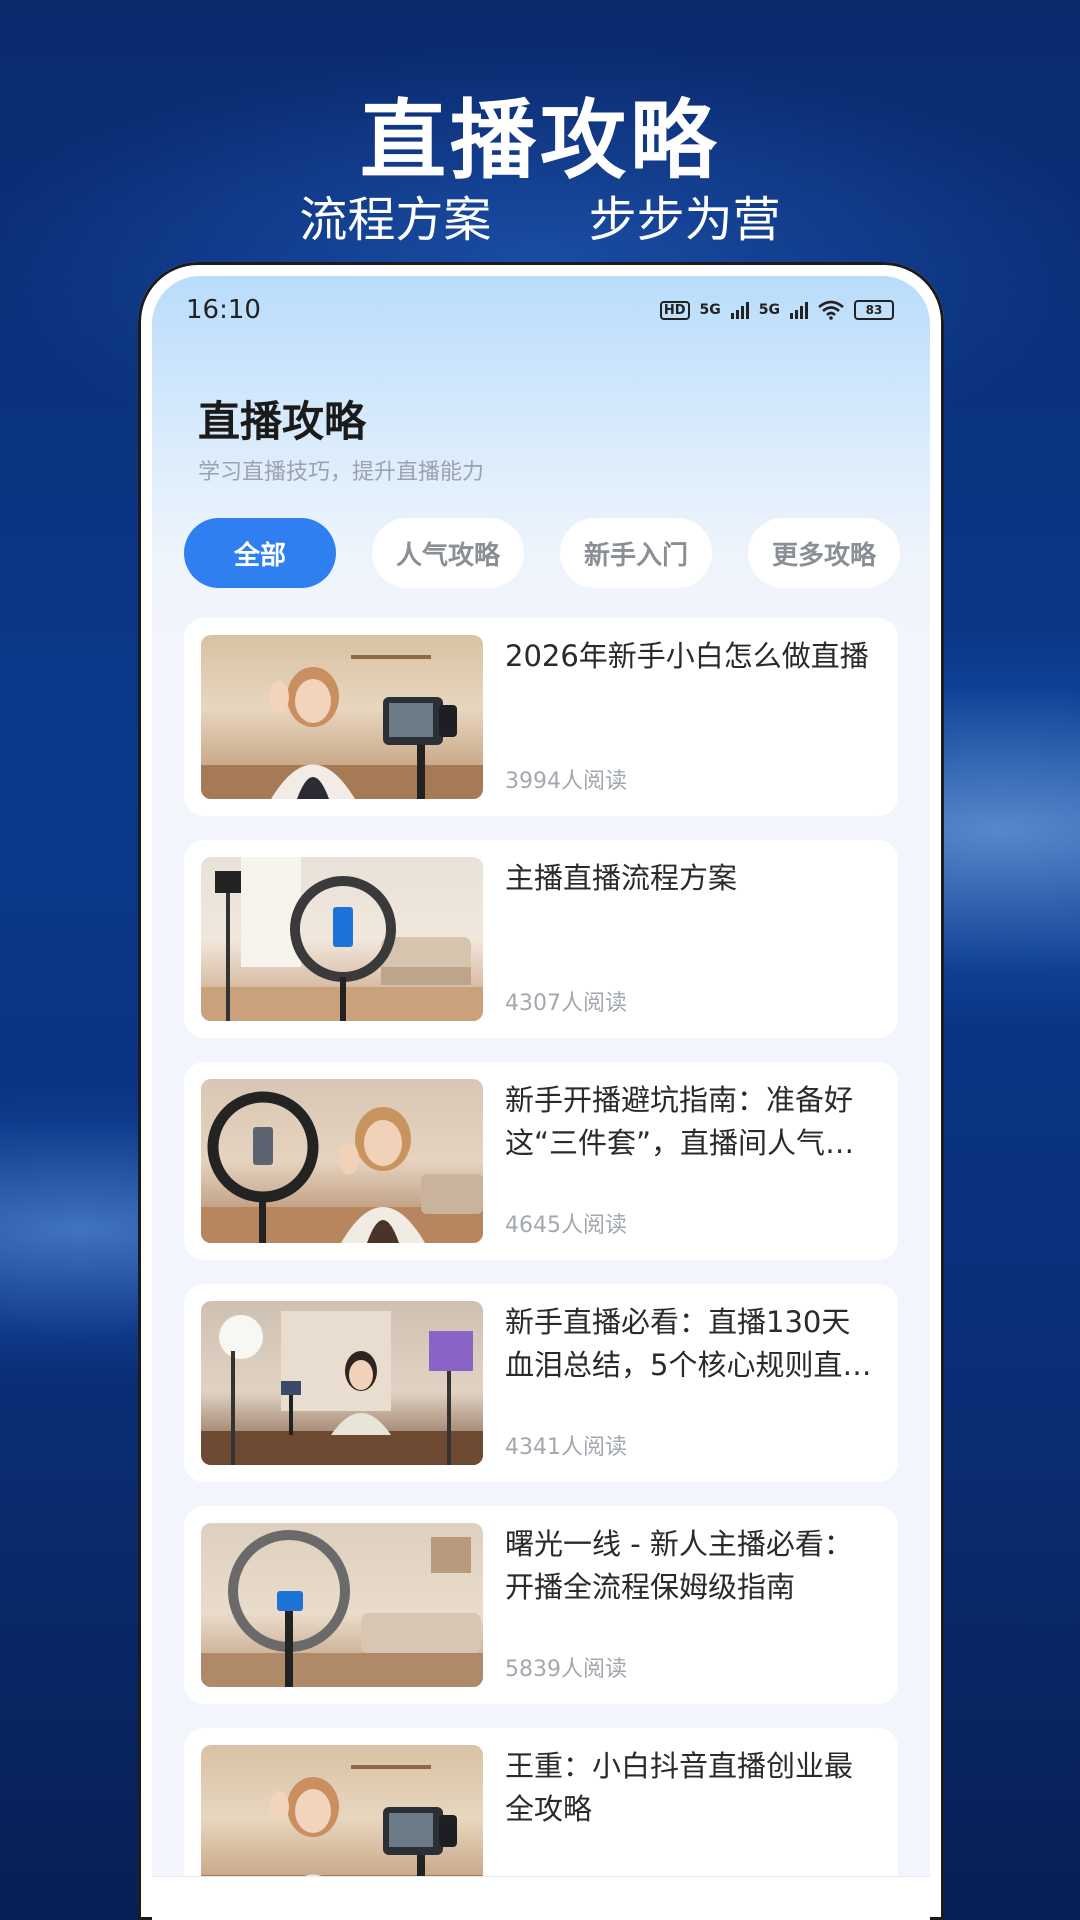 The height and width of the screenshot is (1920, 1080). What do you see at coordinates (540, 215) in the screenshot?
I see `promo-subtitle: 流程方案 步步为营` at bounding box center [540, 215].